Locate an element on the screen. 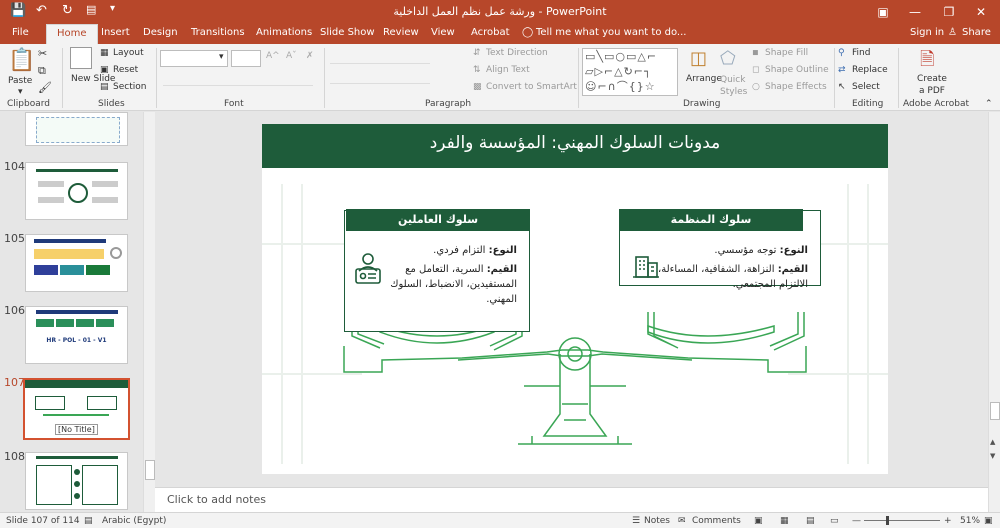 This screenshot has height=528, width=1000. zoom-level: 51% is located at coordinates (970, 521).